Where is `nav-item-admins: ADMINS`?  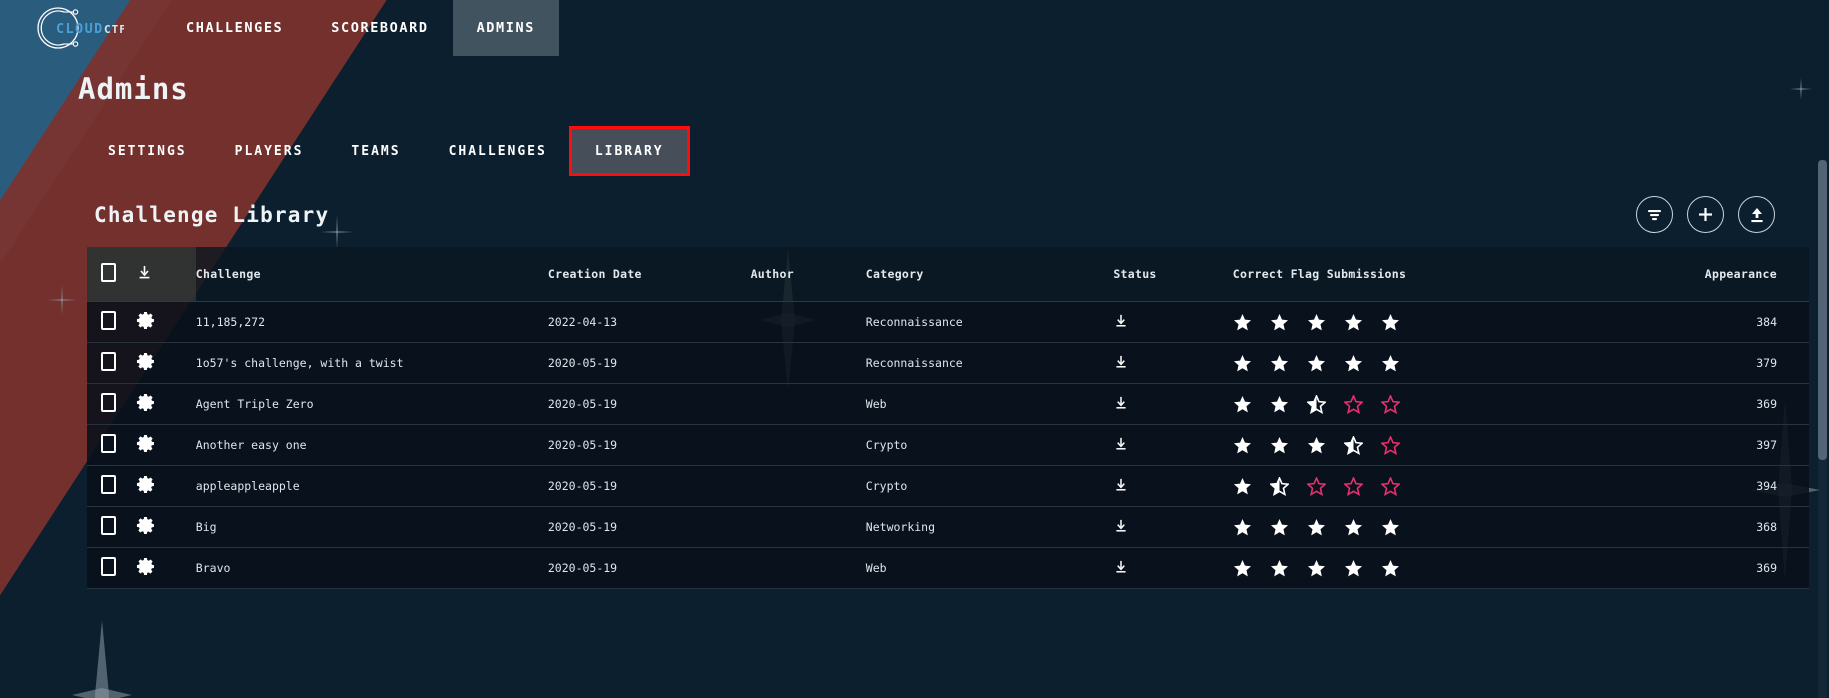 nav-item-admins: ADMINS is located at coordinates (505, 28).